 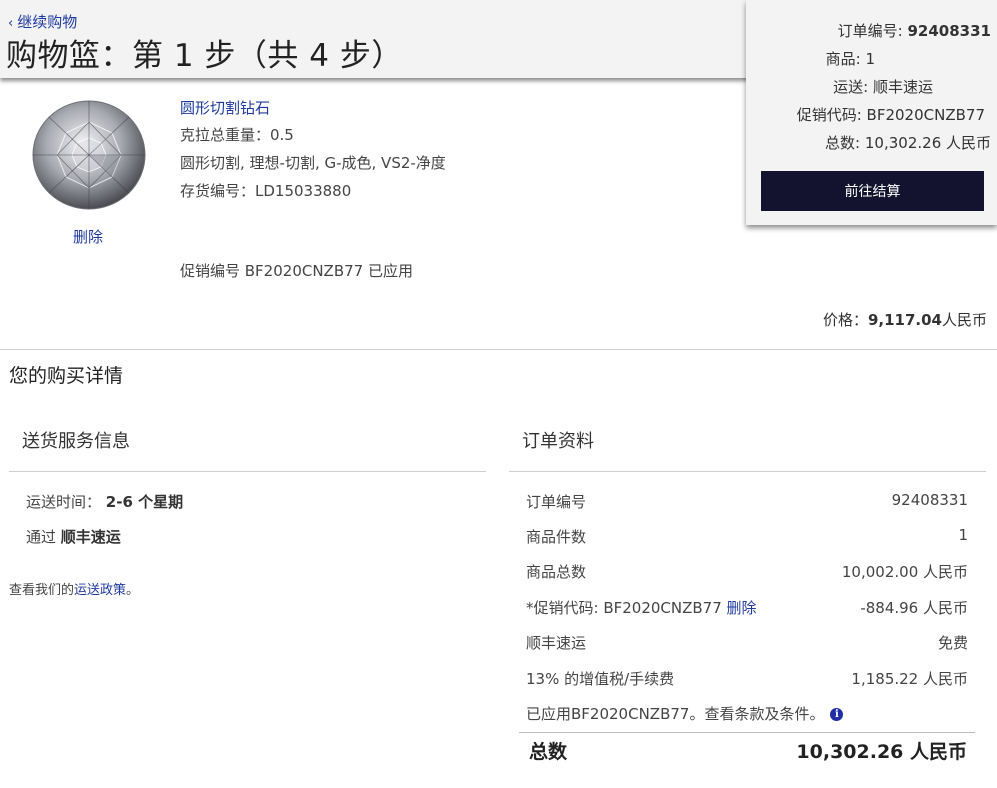 I want to click on summary-total: 总数: 10,302.26 人民币, so click(x=908, y=143).